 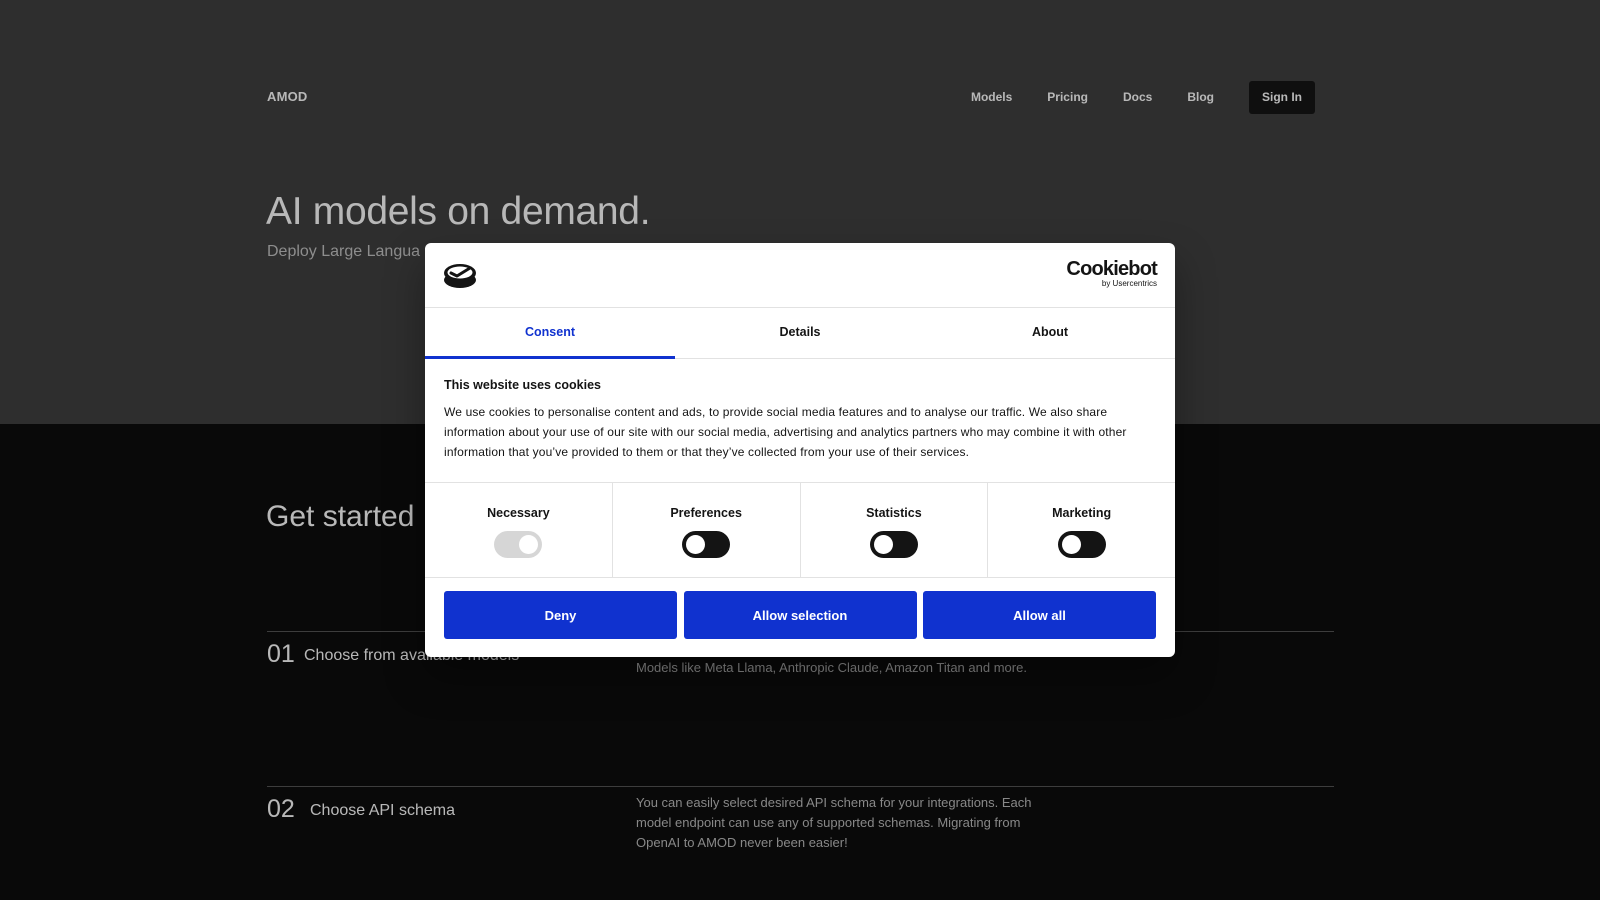 What do you see at coordinates (705, 530) in the screenshot?
I see `category-preferences: Preferences` at bounding box center [705, 530].